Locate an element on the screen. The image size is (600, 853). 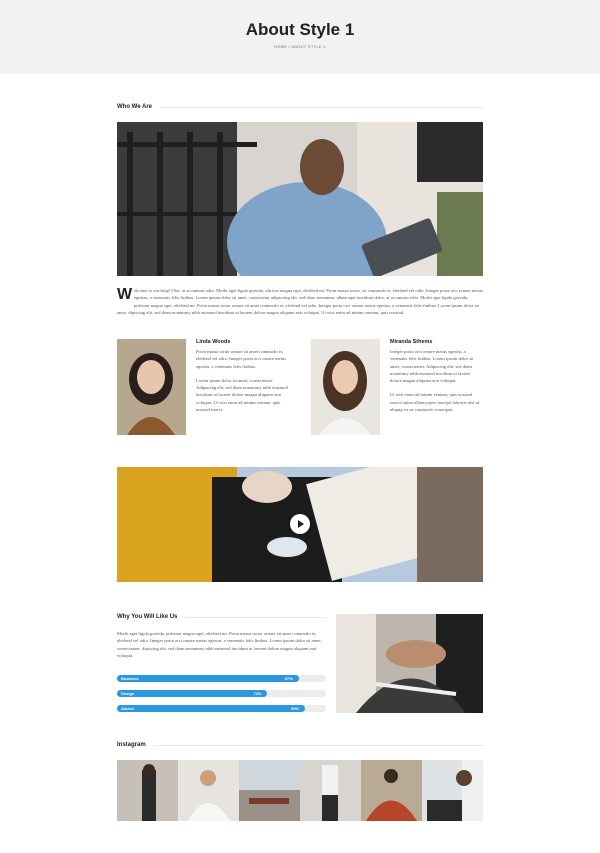
section-title-why: Why You Will Like Us is located at coordinates (221, 617).